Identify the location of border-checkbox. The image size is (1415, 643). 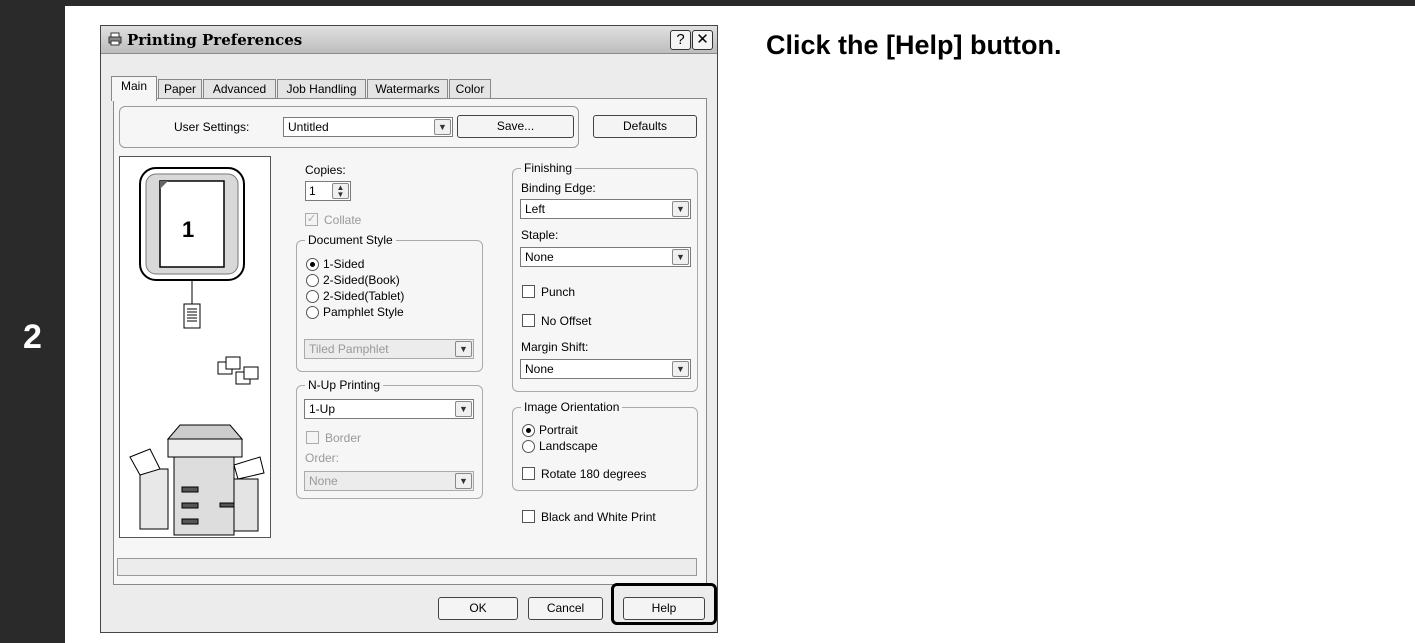
(312, 437).